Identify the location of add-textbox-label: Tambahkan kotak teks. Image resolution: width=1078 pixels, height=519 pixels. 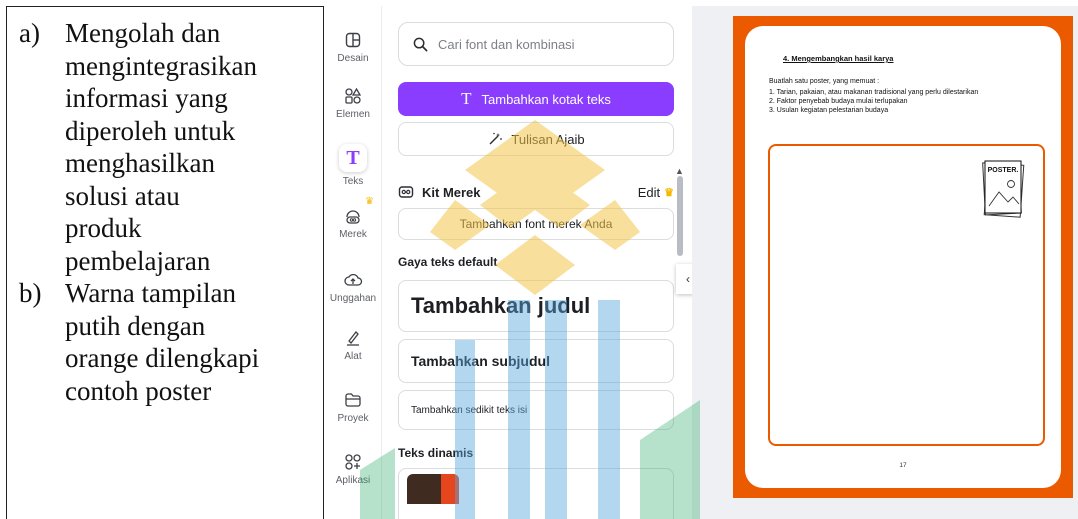
(546, 99).